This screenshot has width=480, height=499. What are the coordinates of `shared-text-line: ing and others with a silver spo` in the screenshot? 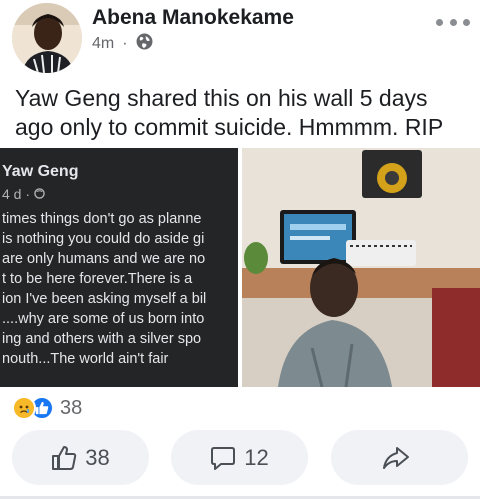 It's located at (102, 339).